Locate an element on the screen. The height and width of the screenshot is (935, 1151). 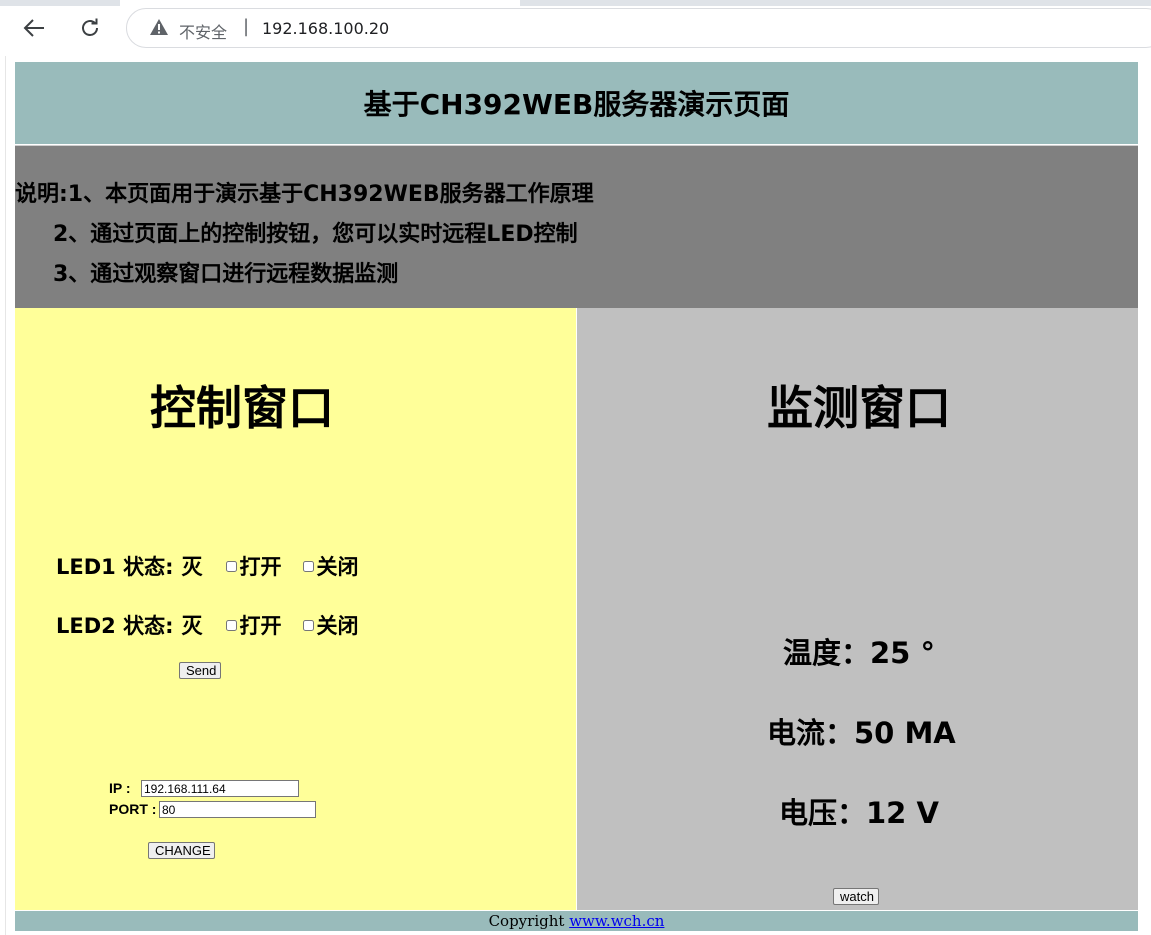
led1-row: LED1 状态: 灭 打开 关闭 is located at coordinates (207, 566).